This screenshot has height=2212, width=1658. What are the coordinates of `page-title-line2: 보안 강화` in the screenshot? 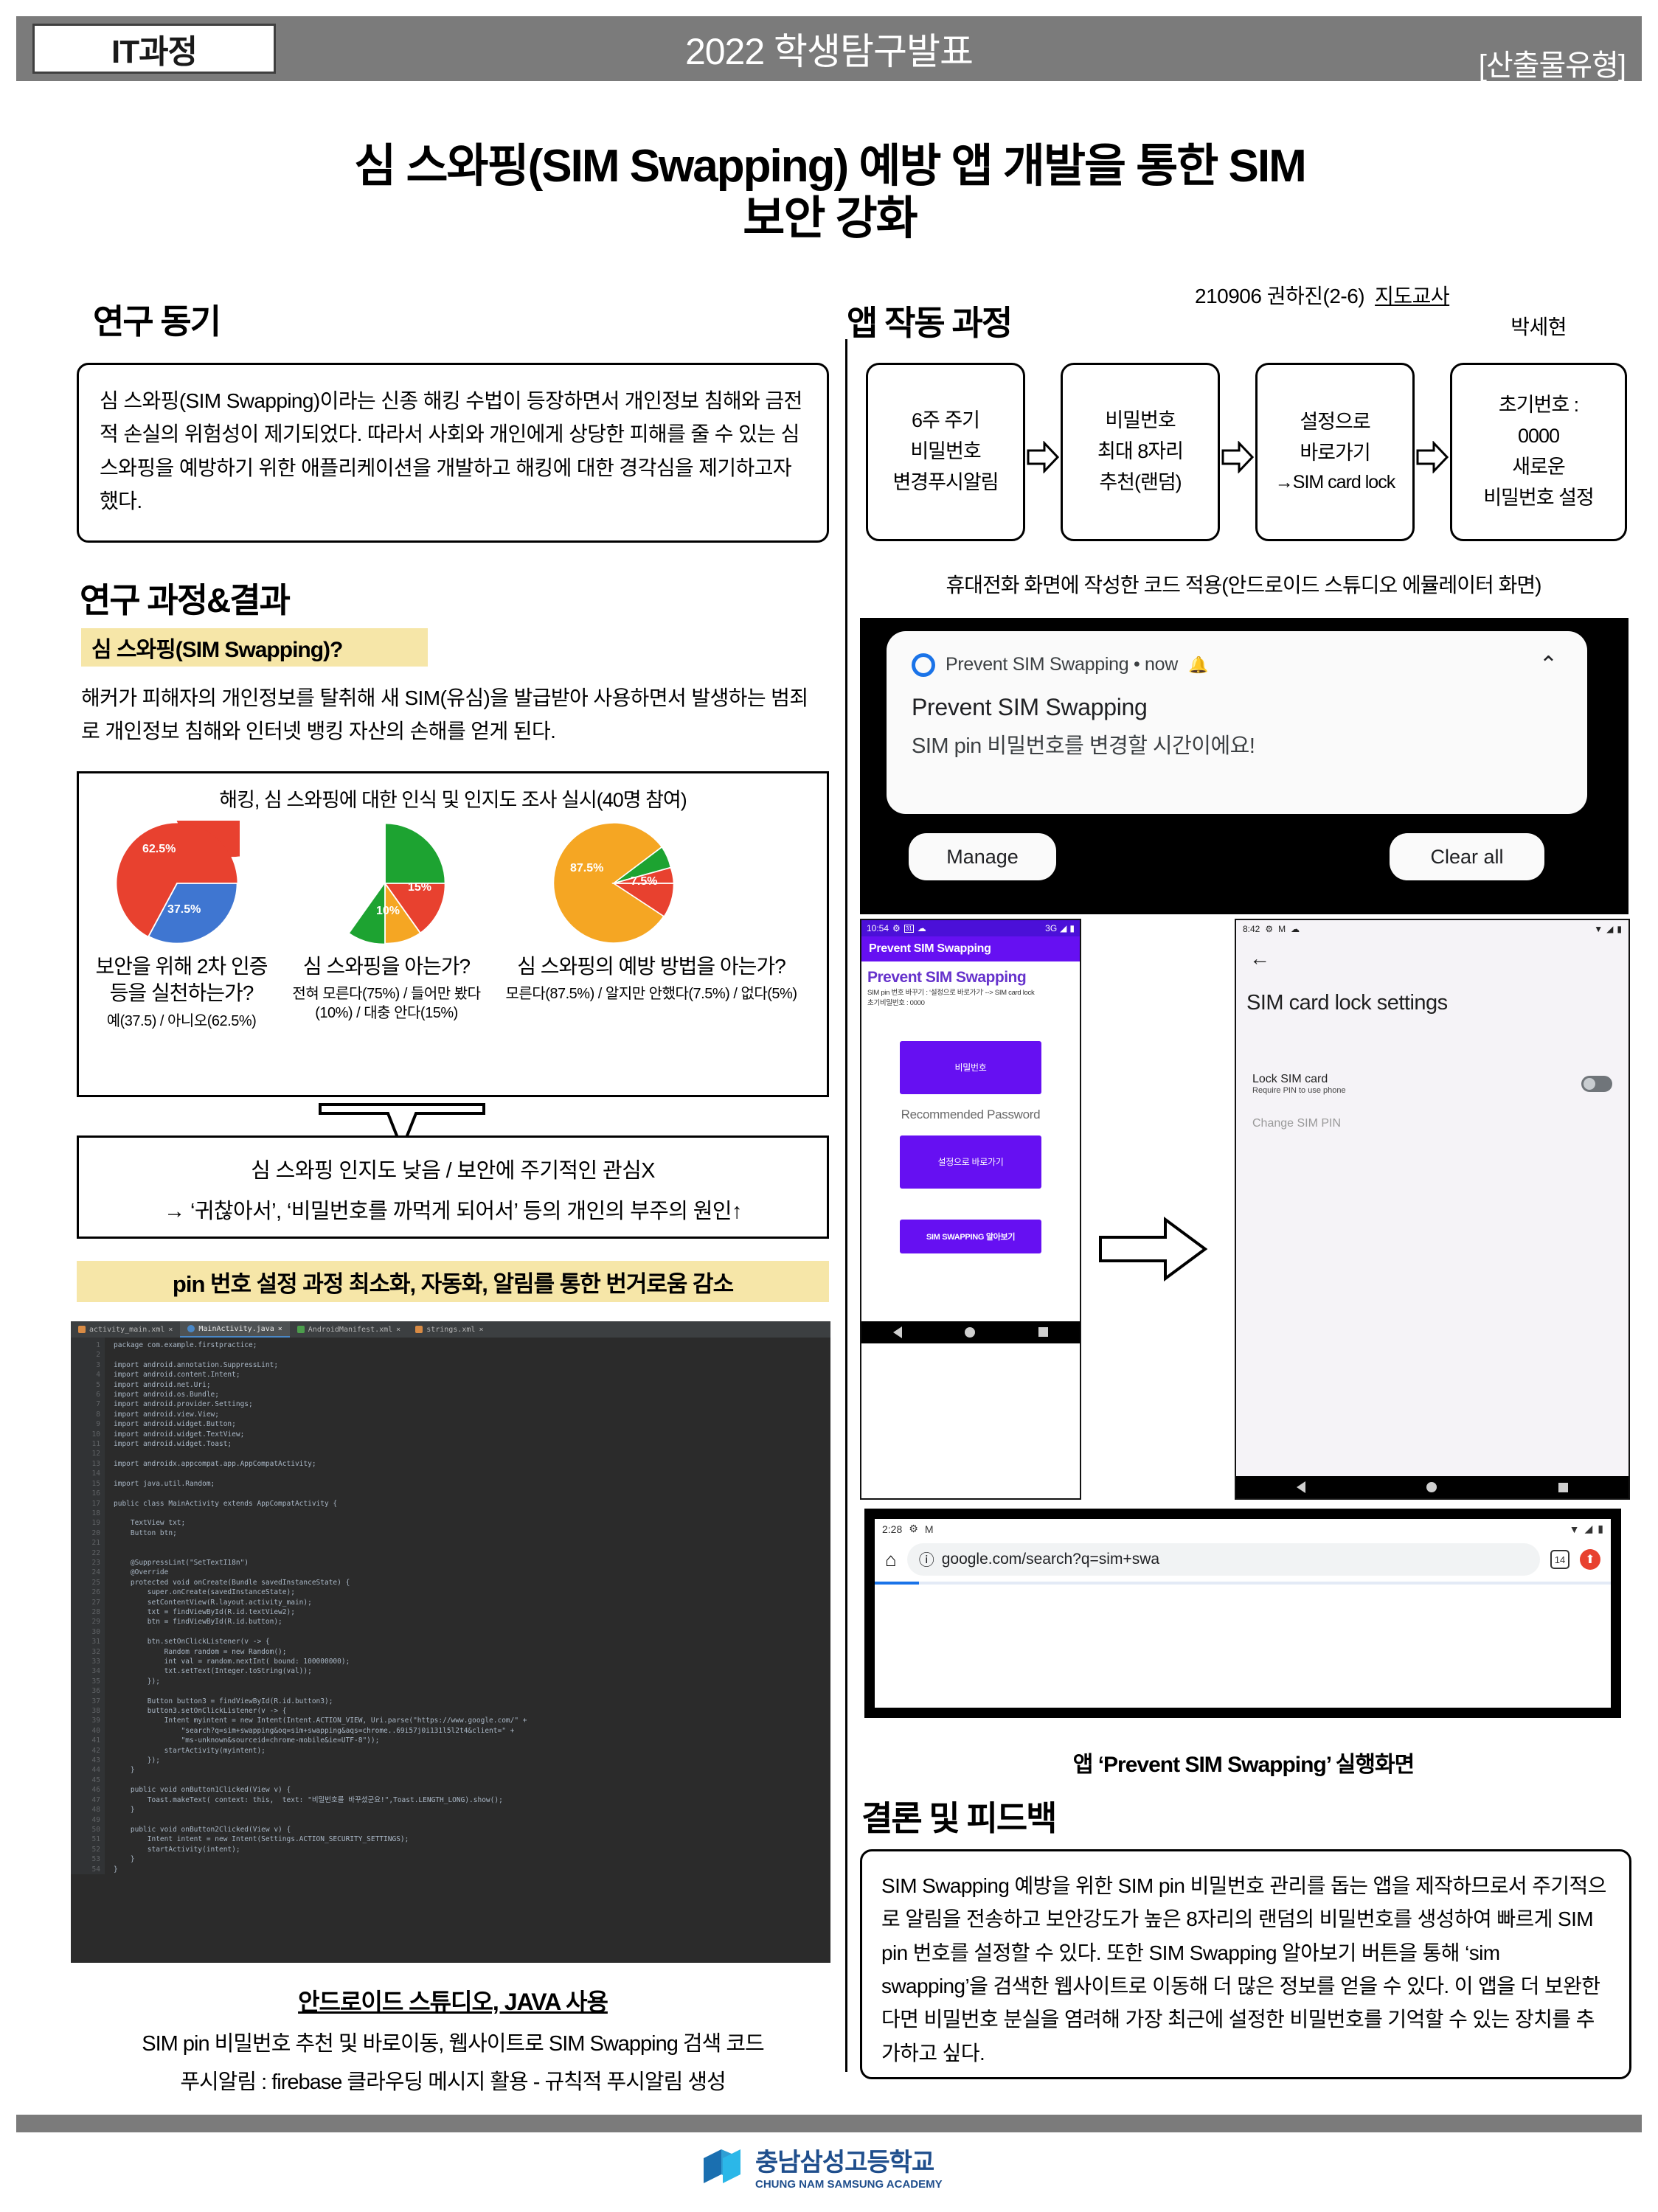 It's located at (830, 219).